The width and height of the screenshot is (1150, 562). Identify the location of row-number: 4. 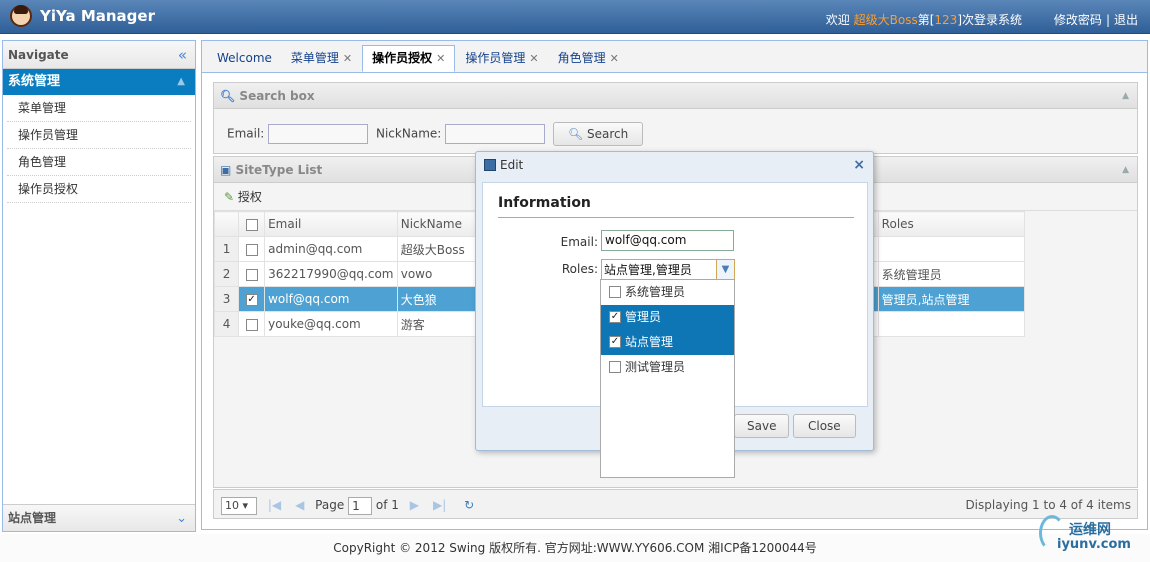
(226, 324).